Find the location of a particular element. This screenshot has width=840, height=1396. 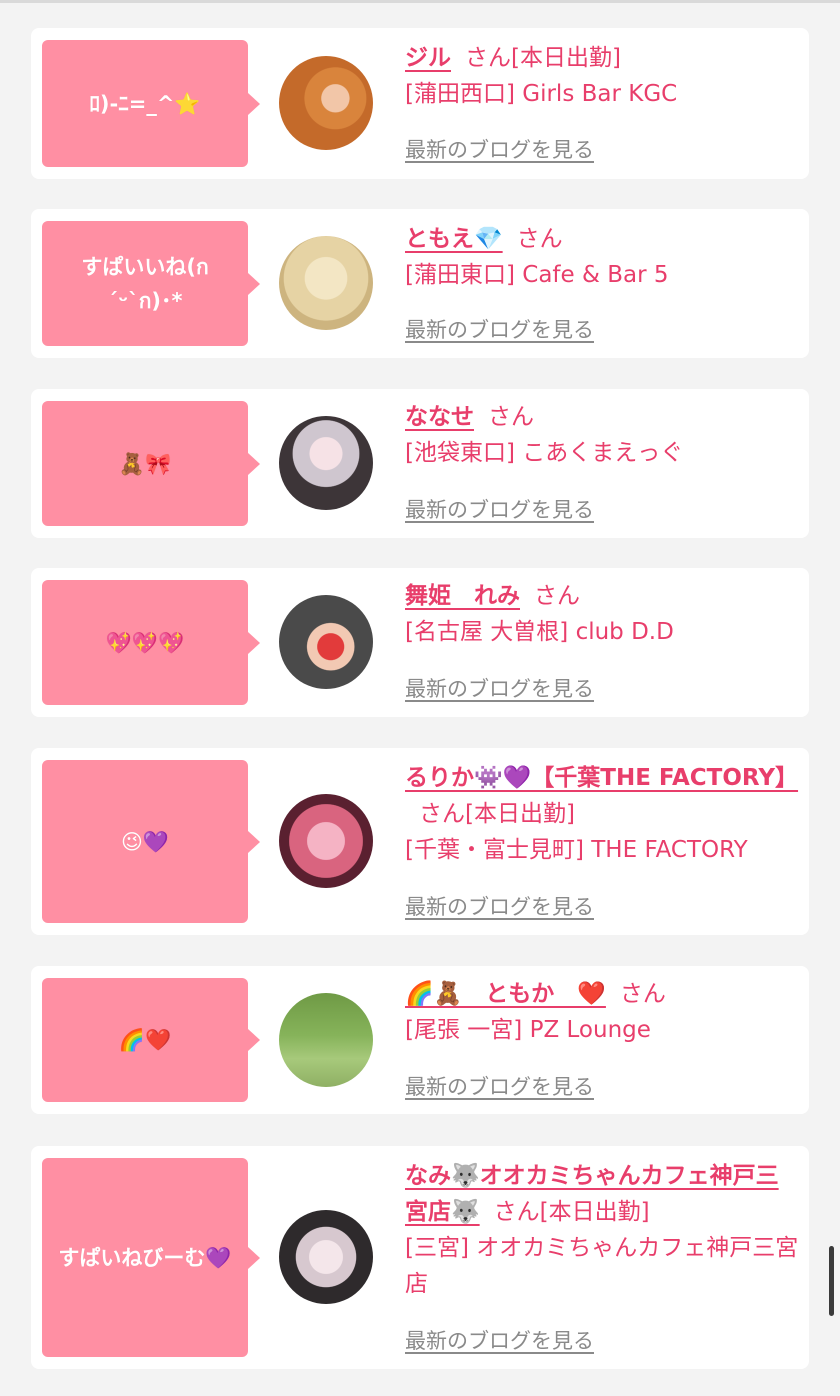

shop-link: [千葉・富士見町] THE FACTORY is located at coordinates (603, 850).